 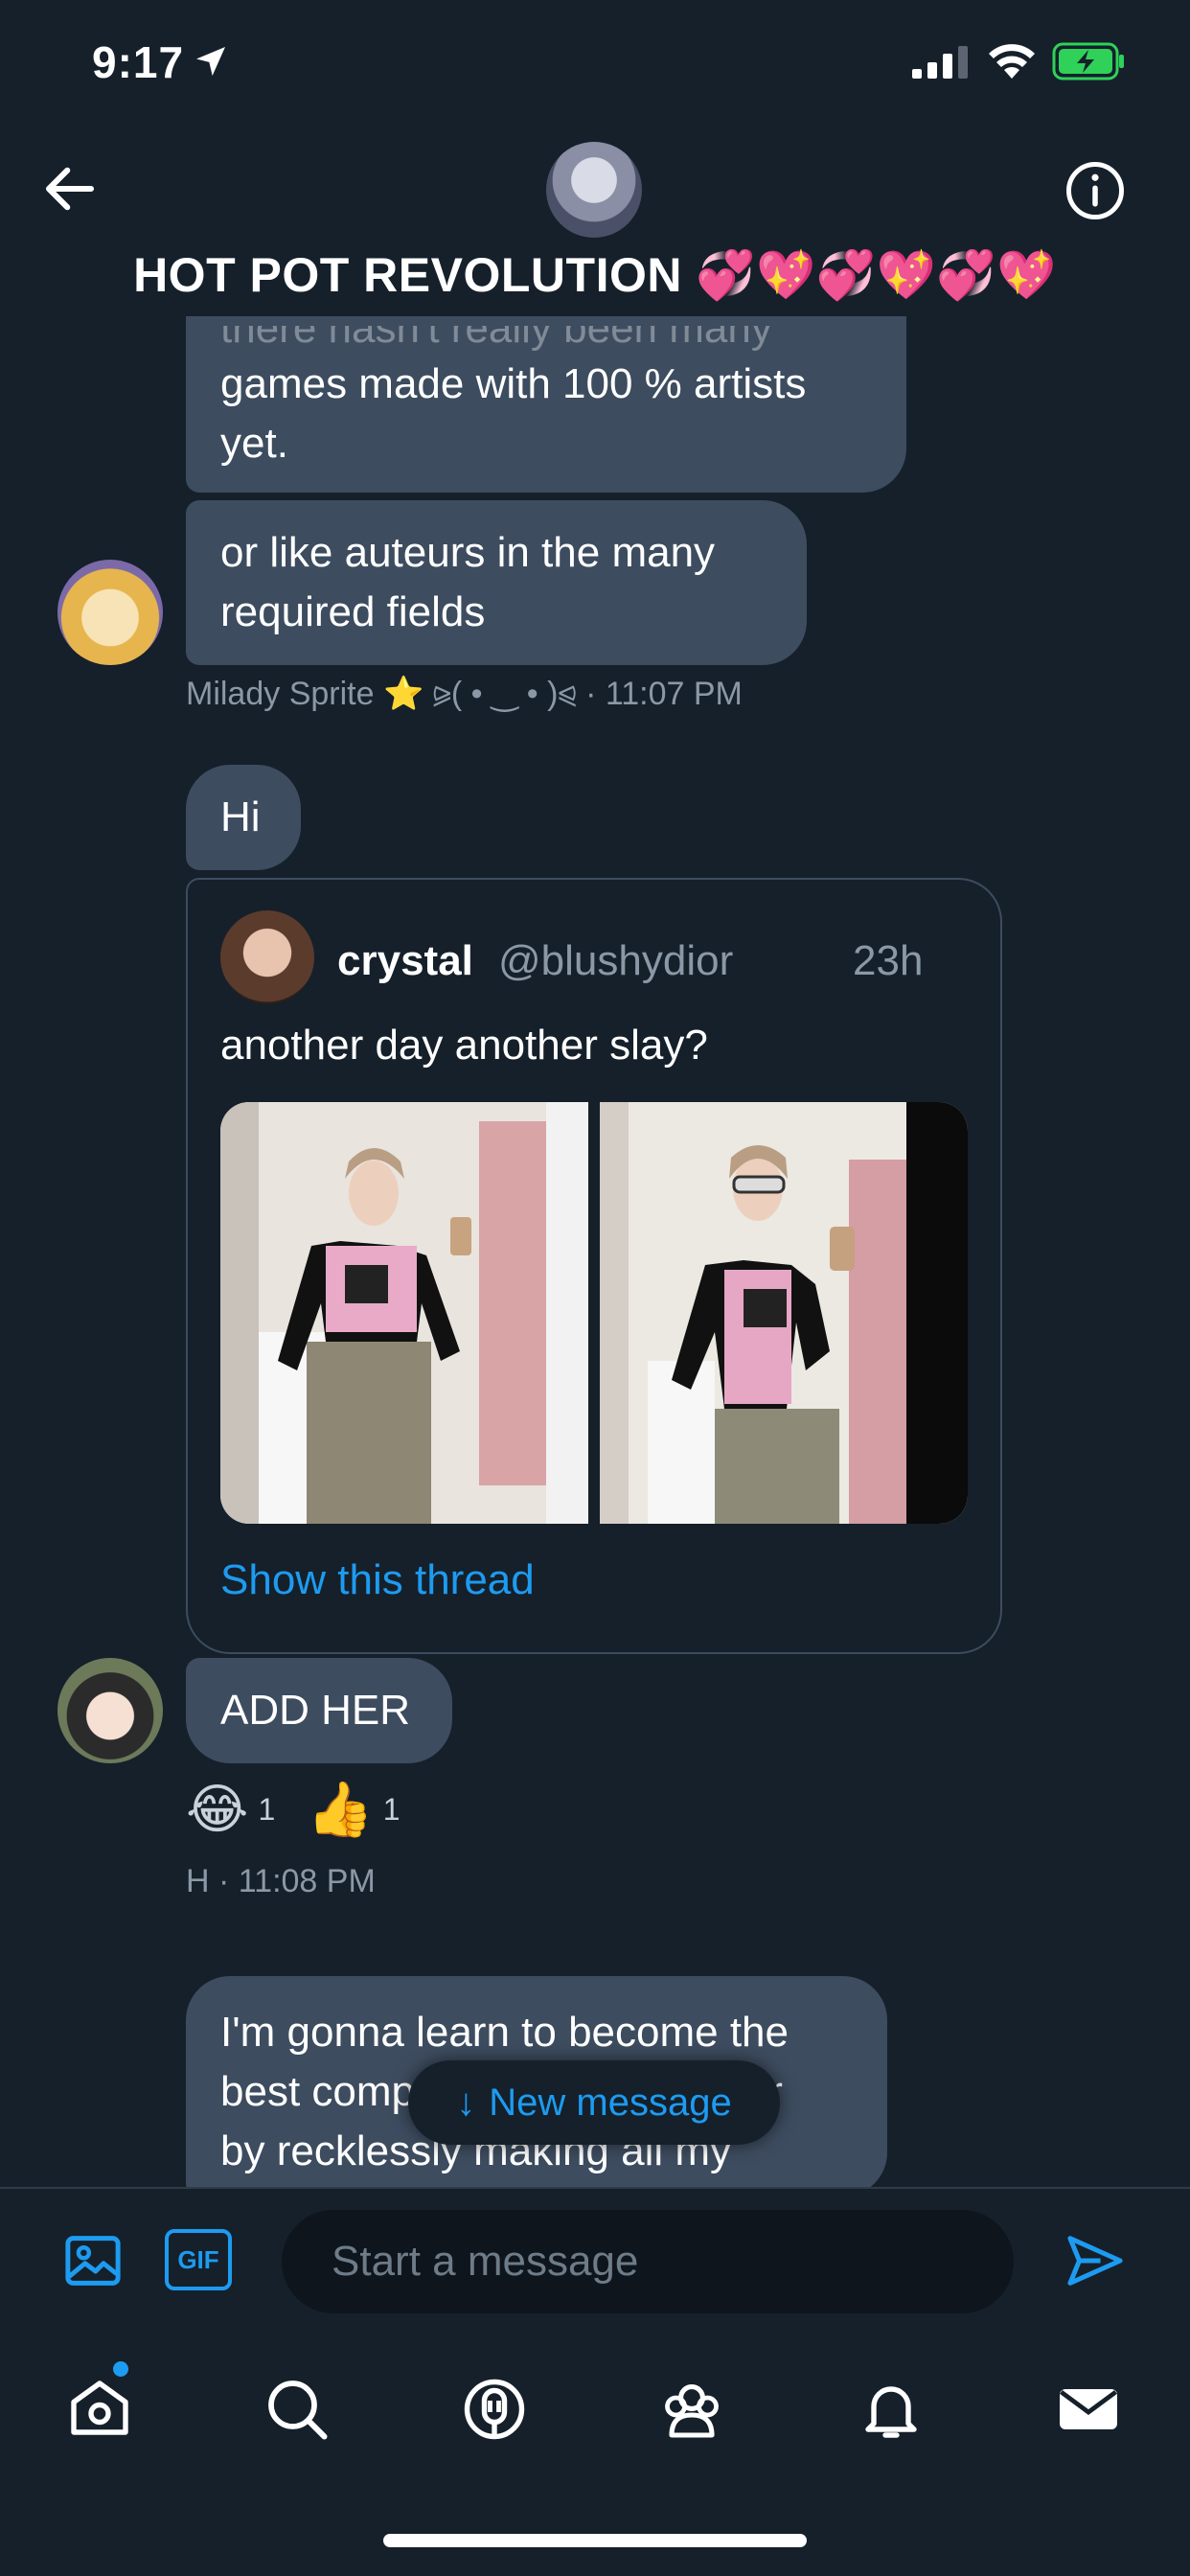 What do you see at coordinates (466, 2102) in the screenshot?
I see `arrow-down-icon: ↓` at bounding box center [466, 2102].